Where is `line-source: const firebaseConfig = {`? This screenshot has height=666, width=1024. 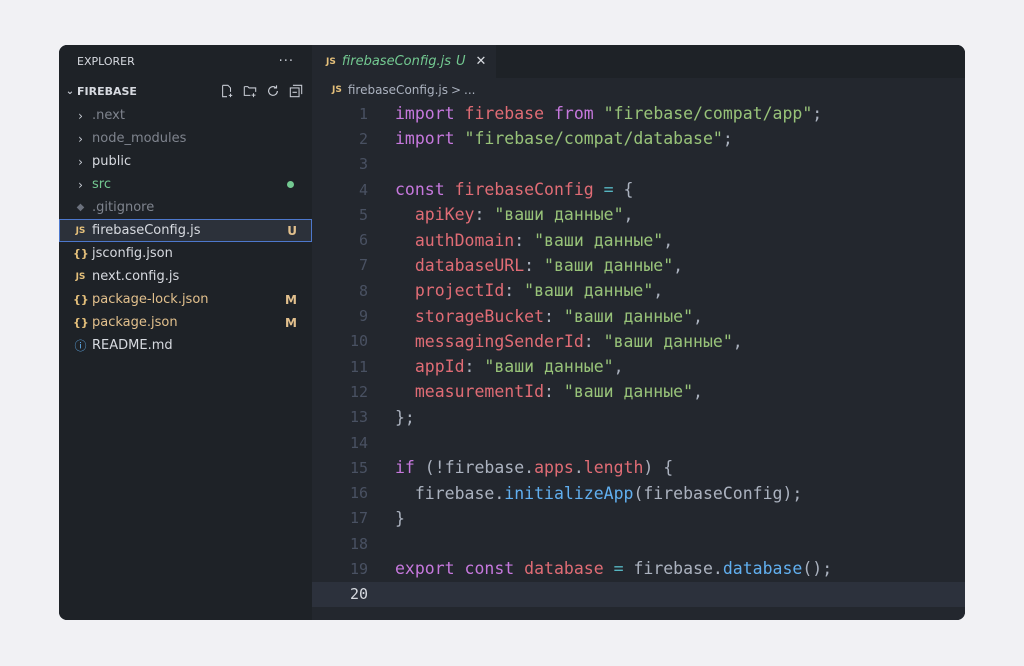
line-source: const firebaseConfig = { is located at coordinates (514, 189).